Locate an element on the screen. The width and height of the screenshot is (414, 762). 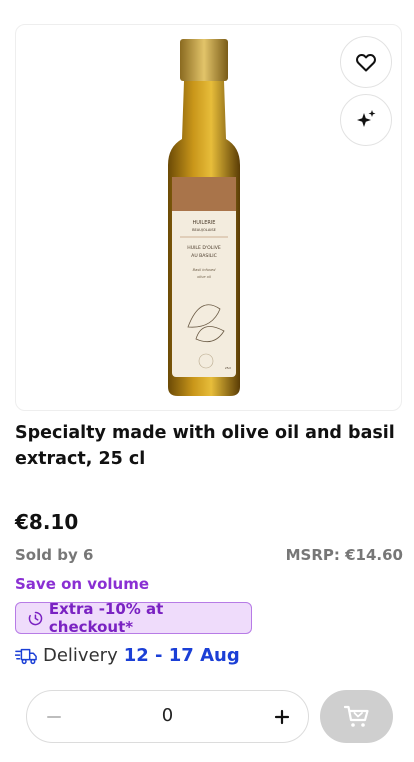
favorite-button is located at coordinates (366, 62).